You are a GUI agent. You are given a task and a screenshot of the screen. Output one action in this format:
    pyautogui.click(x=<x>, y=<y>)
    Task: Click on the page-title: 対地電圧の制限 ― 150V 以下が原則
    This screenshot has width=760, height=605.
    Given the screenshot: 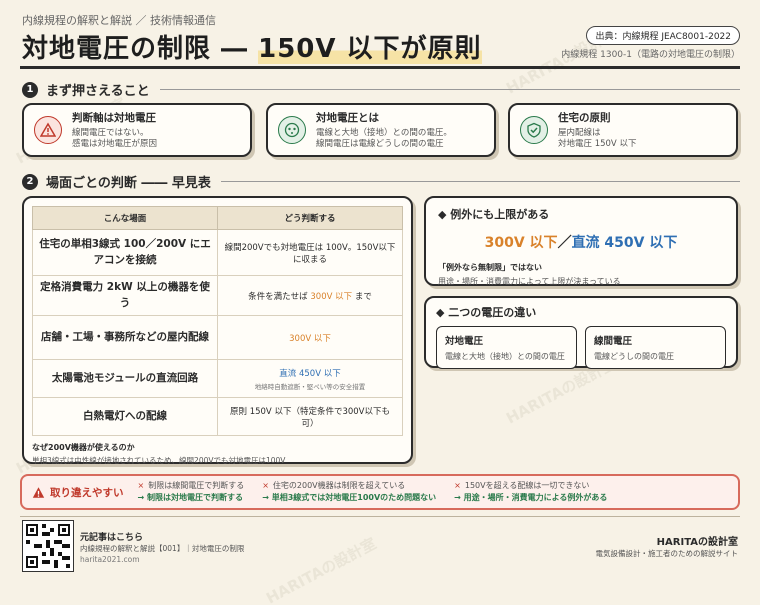 What is the action you would take?
    pyautogui.click(x=252, y=46)
    